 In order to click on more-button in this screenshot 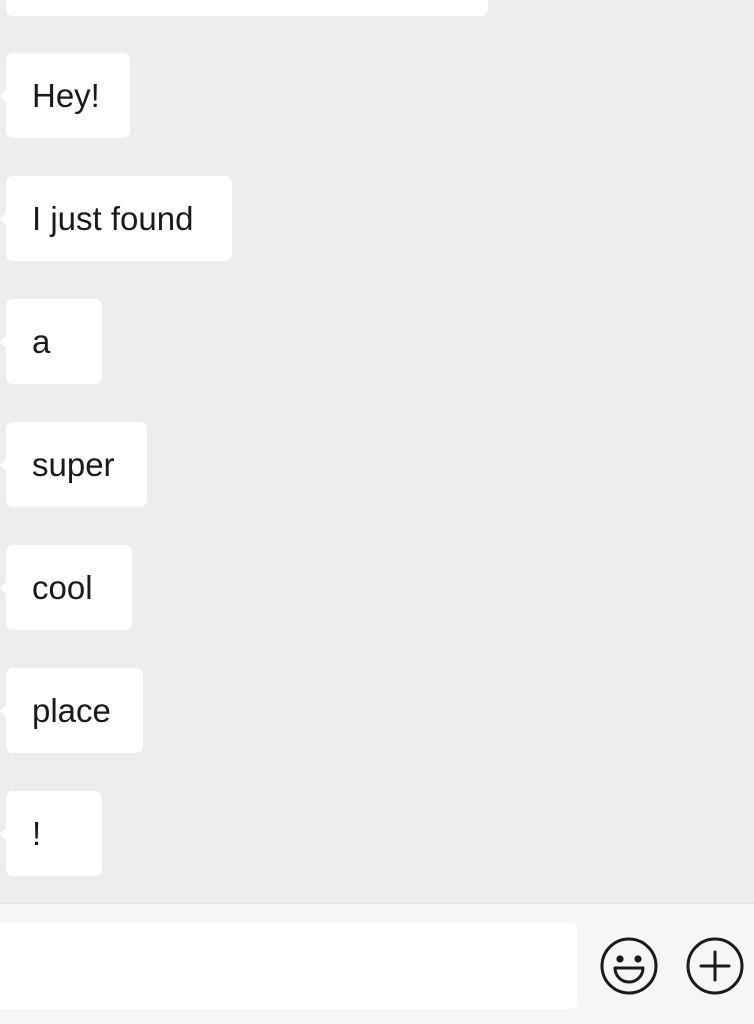, I will do `click(715, 966)`.